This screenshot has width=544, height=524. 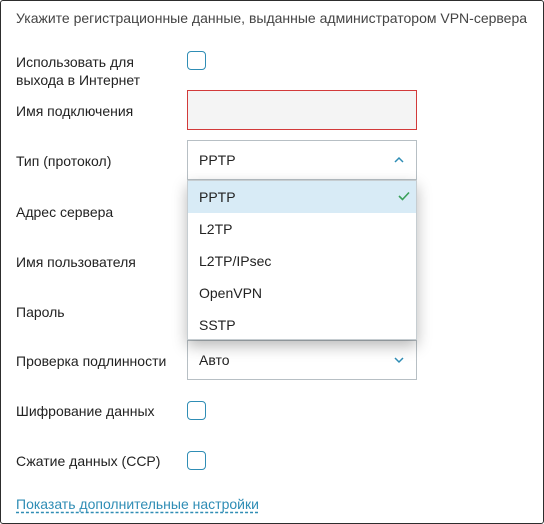 I want to click on compression-checkbox, so click(x=196, y=460).